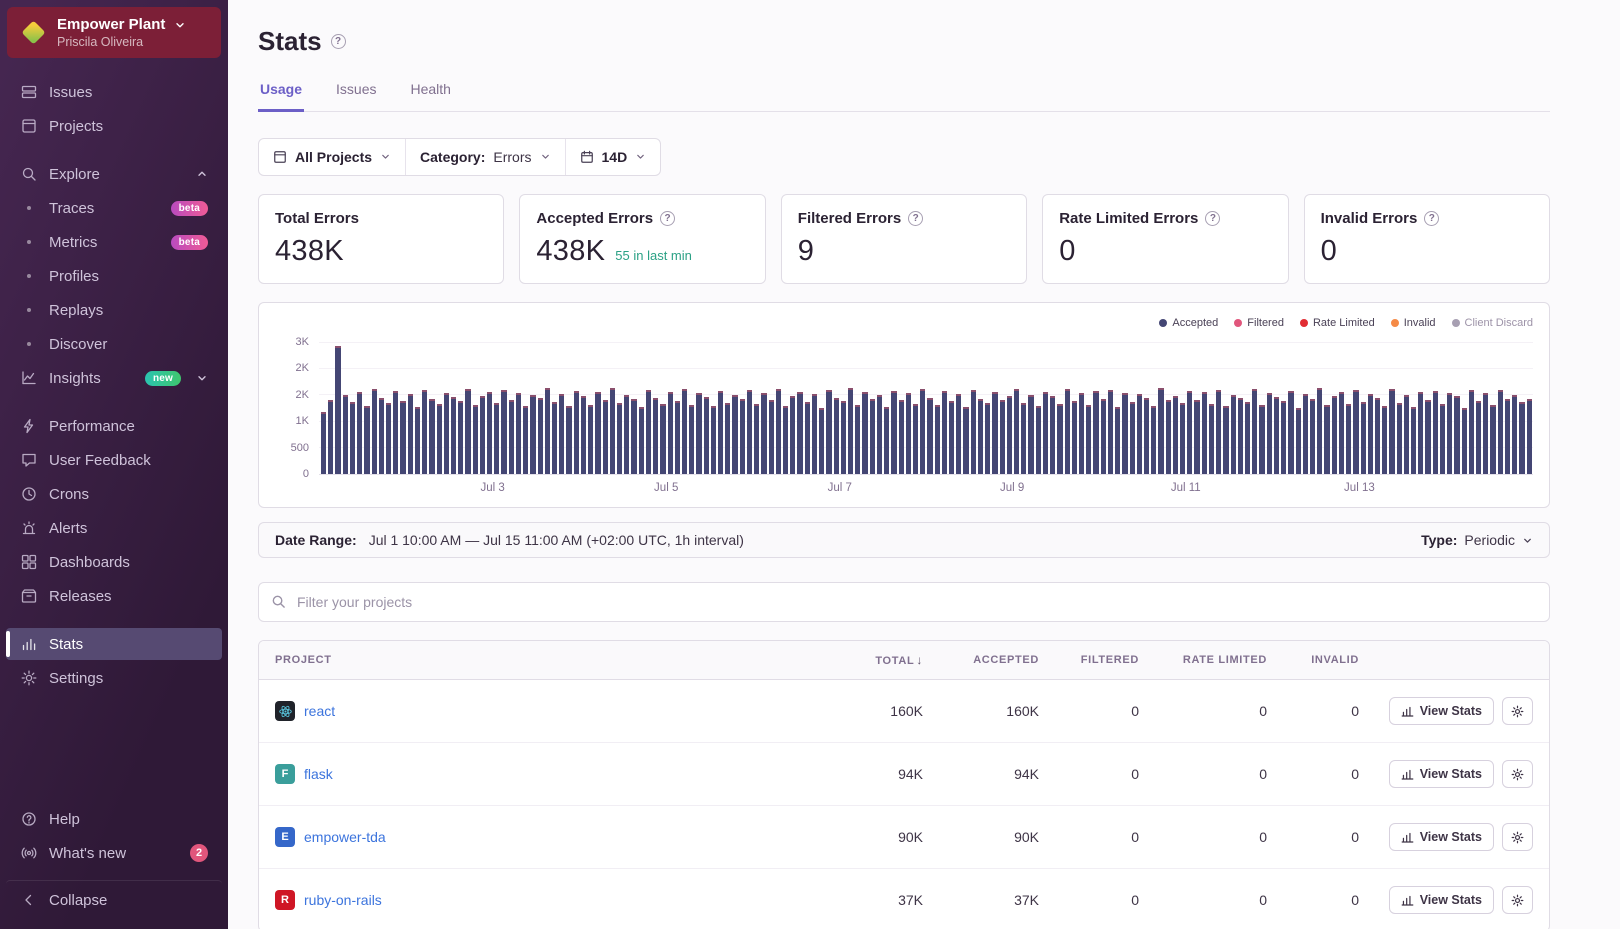  What do you see at coordinates (114, 344) in the screenshot?
I see `sidebar-item-discover: Discover` at bounding box center [114, 344].